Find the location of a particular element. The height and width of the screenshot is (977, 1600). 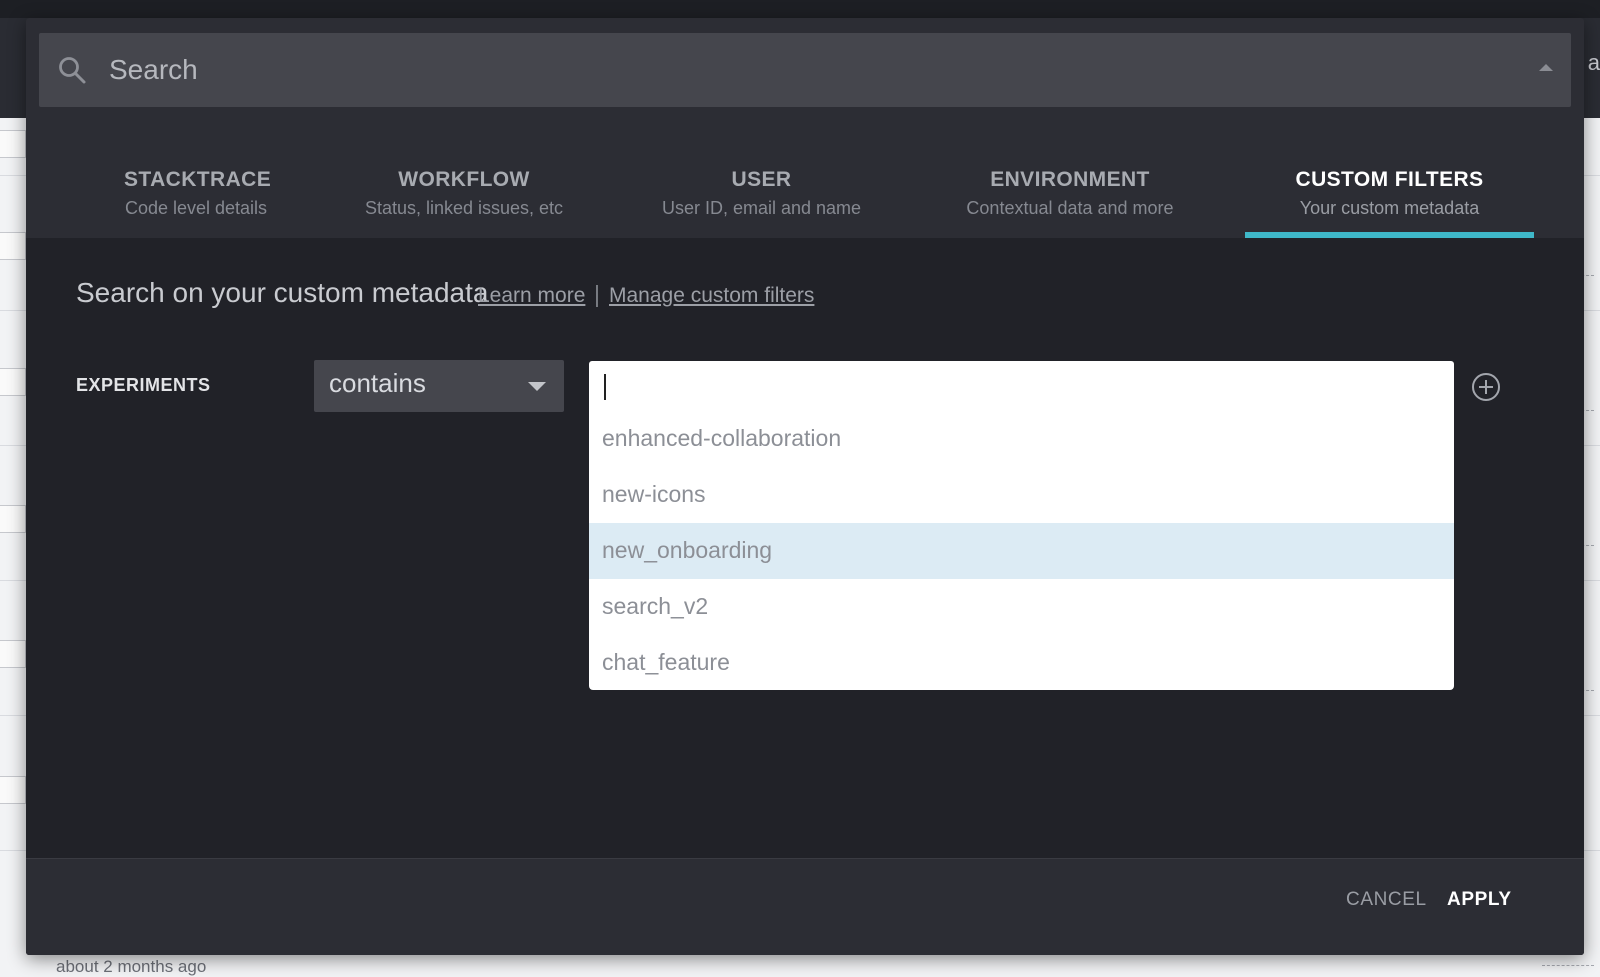

operator-select-value: contains is located at coordinates (377, 383).